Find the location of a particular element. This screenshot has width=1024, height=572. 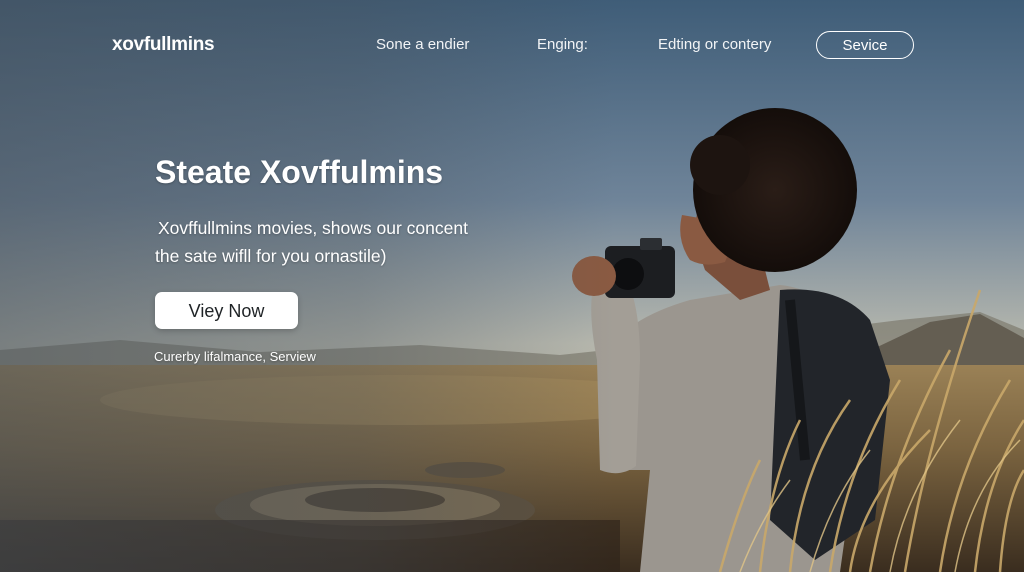

service-button: Sevice is located at coordinates (865, 45).